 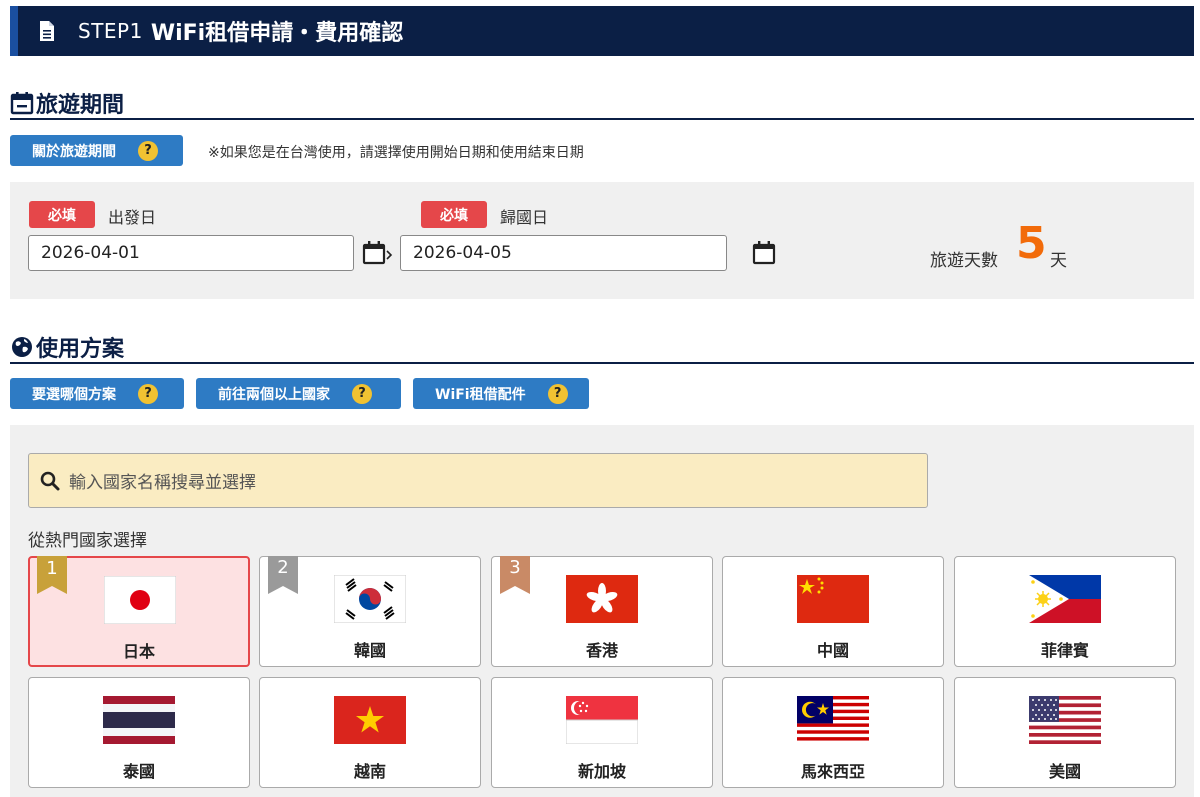 What do you see at coordinates (964, 261) in the screenshot?
I see `travel-days-label: 旅遊天數` at bounding box center [964, 261].